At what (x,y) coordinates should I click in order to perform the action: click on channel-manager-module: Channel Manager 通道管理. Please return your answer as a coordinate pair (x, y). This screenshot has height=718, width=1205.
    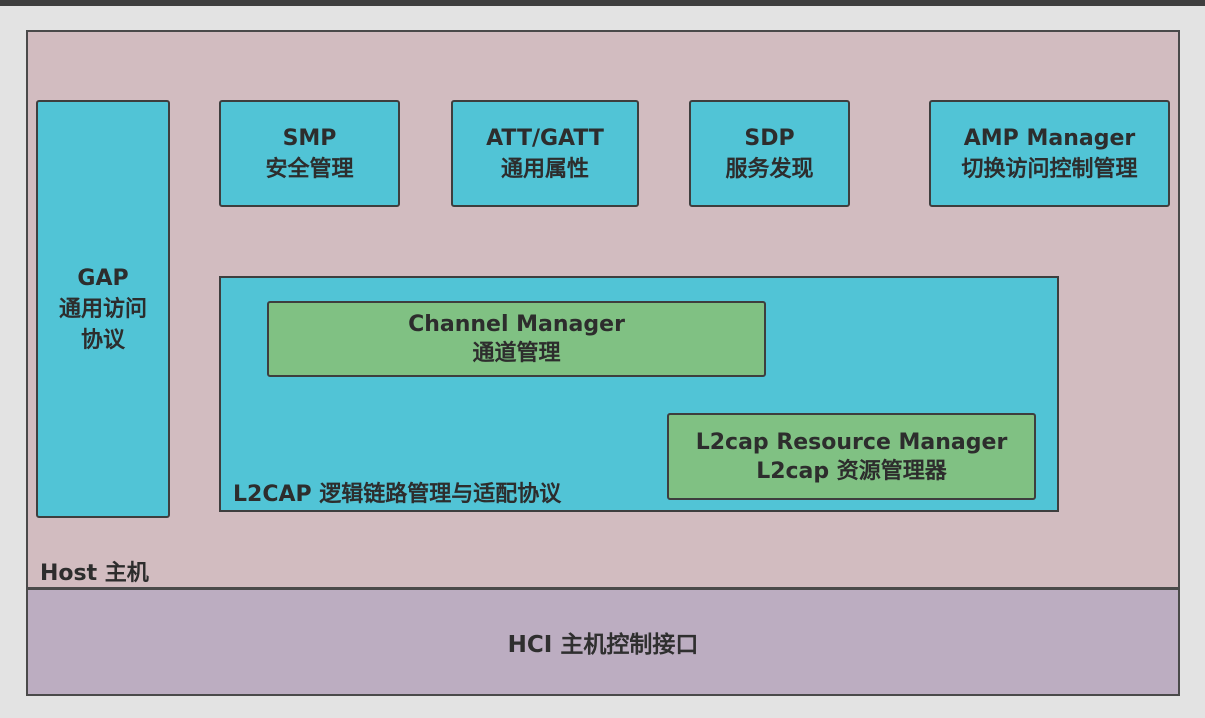
    Looking at the image, I should click on (516, 339).